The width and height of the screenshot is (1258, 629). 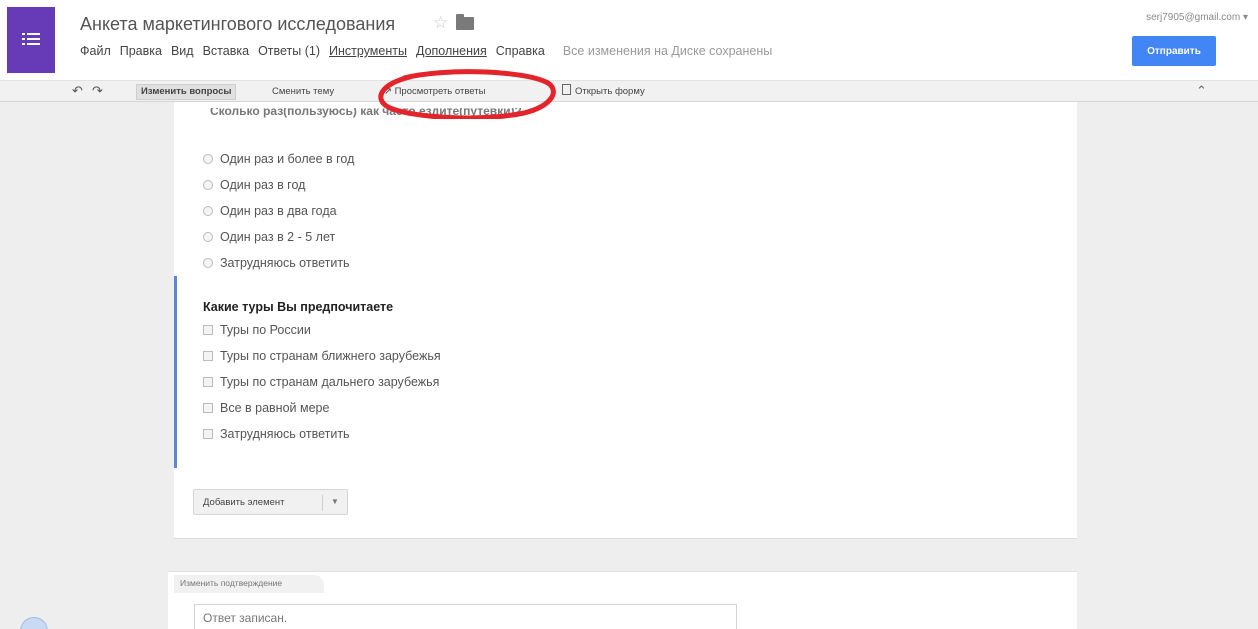 I want to click on radio-option: Затрудняюсь ответить, so click(x=276, y=263).